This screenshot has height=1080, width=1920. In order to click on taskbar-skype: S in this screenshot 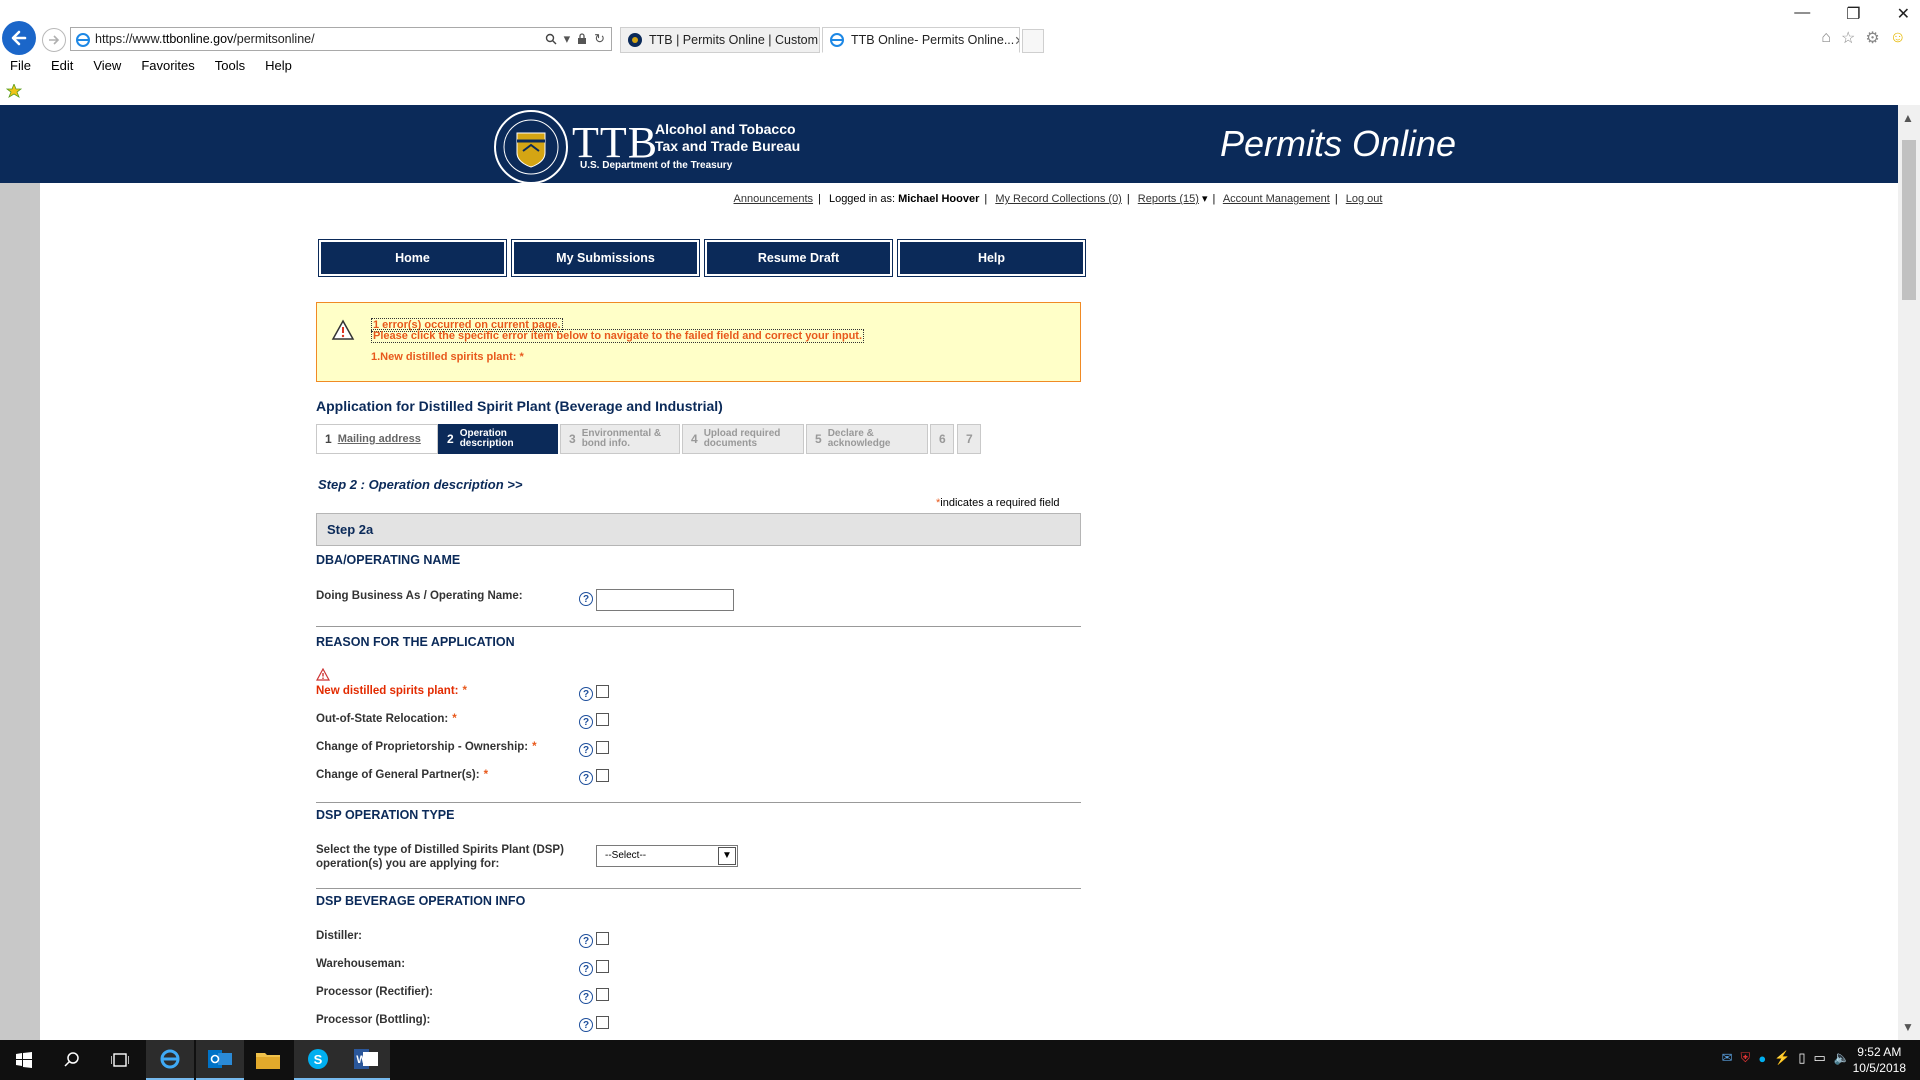, I will do `click(318, 1060)`.